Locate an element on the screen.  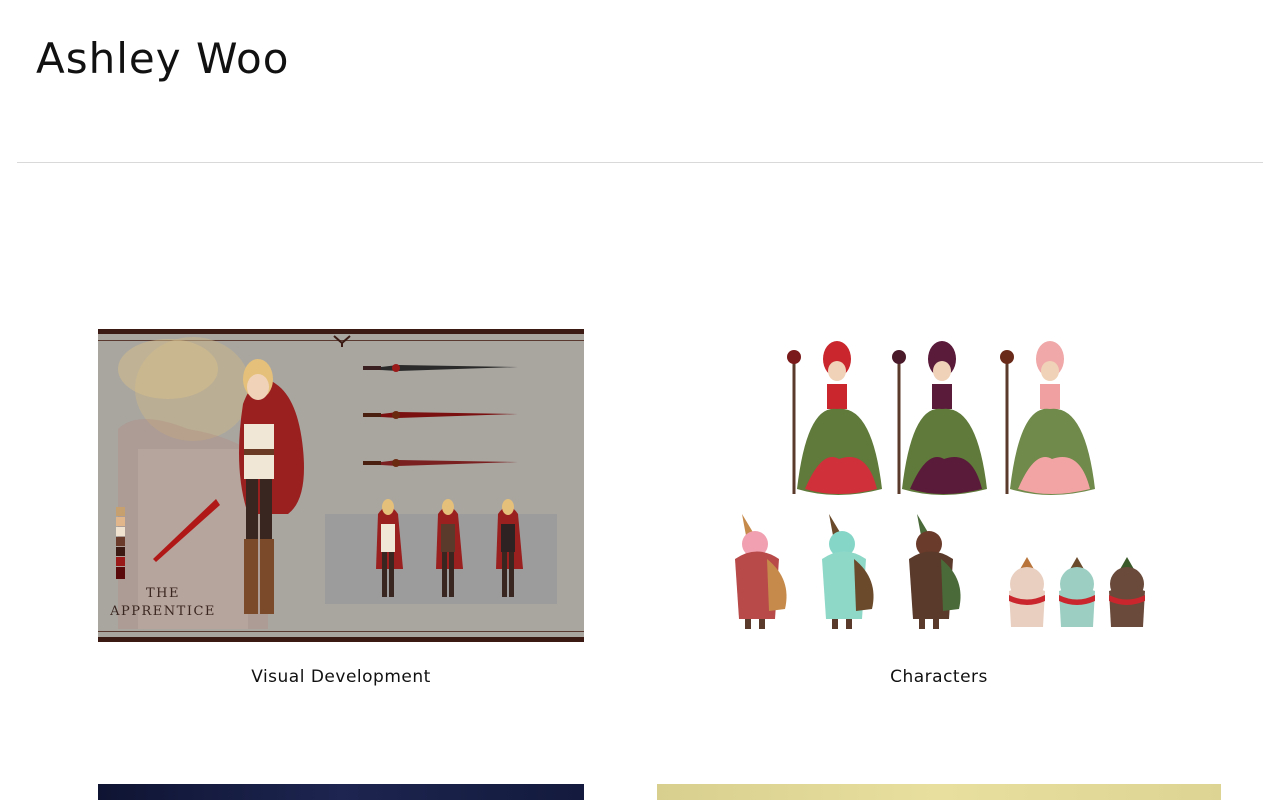
visual-development-thumbnail: THE APPRENTICE is located at coordinates (341, 485).